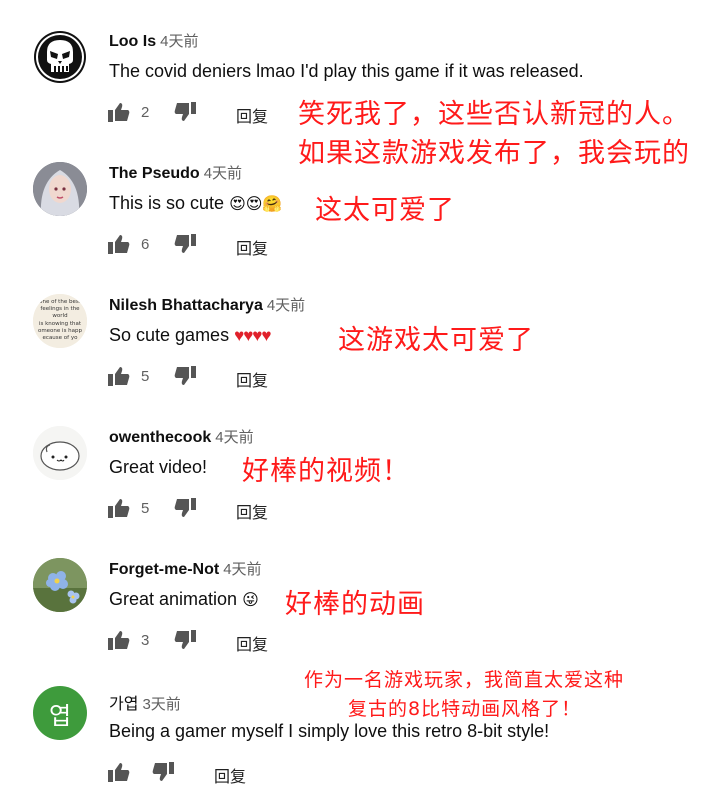 Image resolution: width=720 pixels, height=798 pixels. I want to click on cartoon-avatar-image, so click(60, 453).